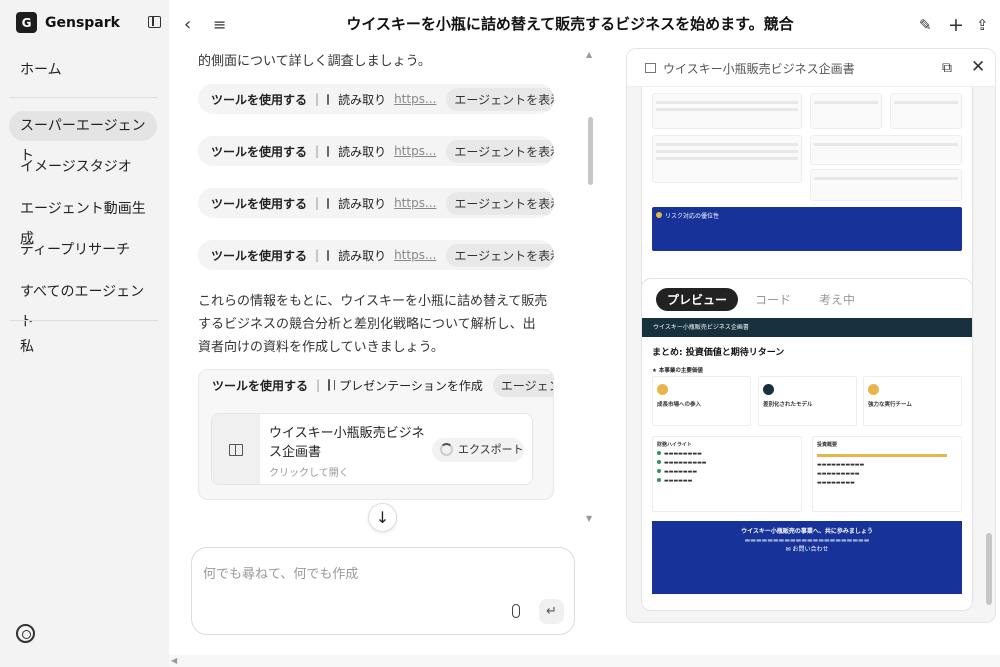 Image resolution: width=1000 pixels, height=667 pixels. I want to click on file-icon-box, so click(236, 449).